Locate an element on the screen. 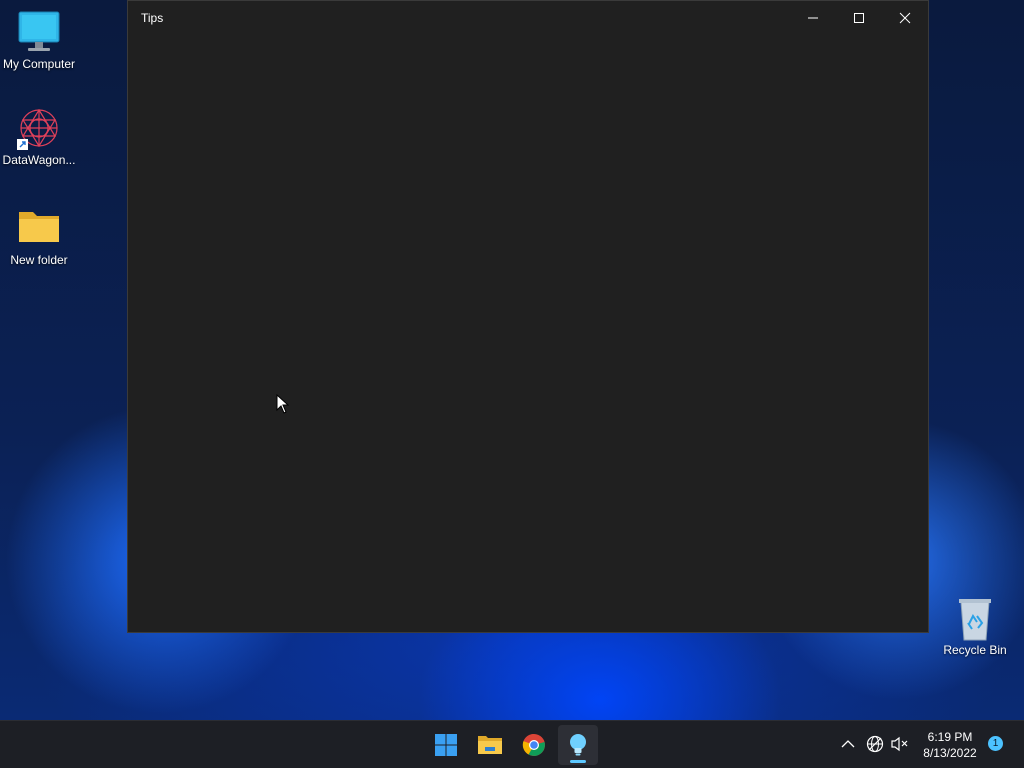  taskbar-file-explorer is located at coordinates (490, 745).